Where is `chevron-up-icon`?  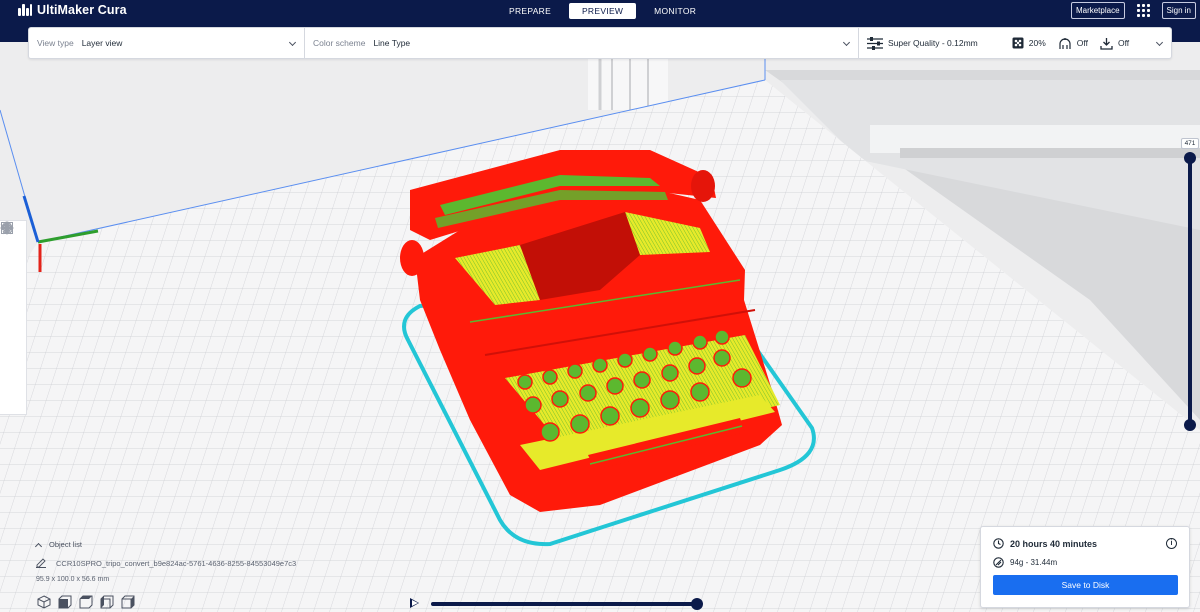 chevron-up-icon is located at coordinates (38, 546).